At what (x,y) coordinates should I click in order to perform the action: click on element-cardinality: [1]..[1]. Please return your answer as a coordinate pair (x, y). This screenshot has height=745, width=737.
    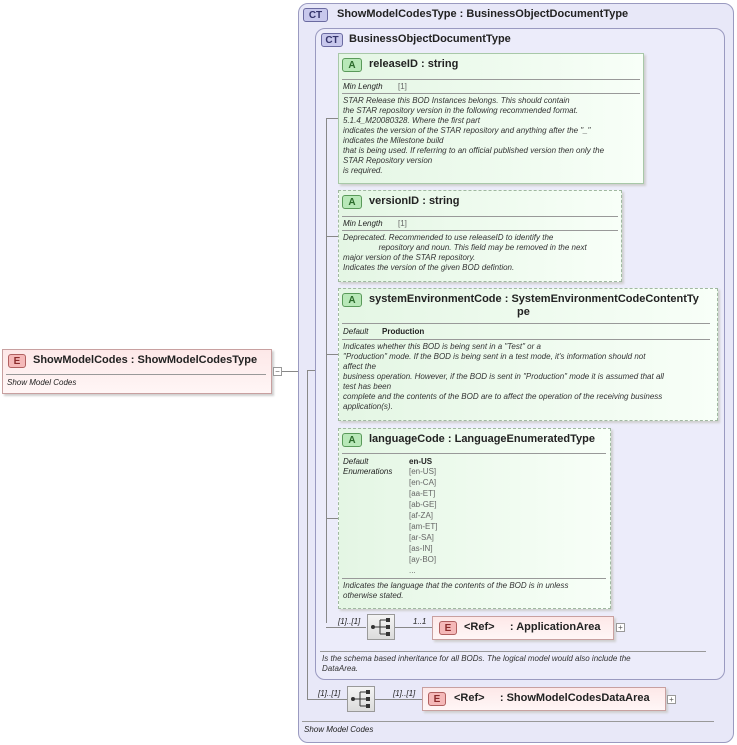
    Looking at the image, I should click on (404, 693).